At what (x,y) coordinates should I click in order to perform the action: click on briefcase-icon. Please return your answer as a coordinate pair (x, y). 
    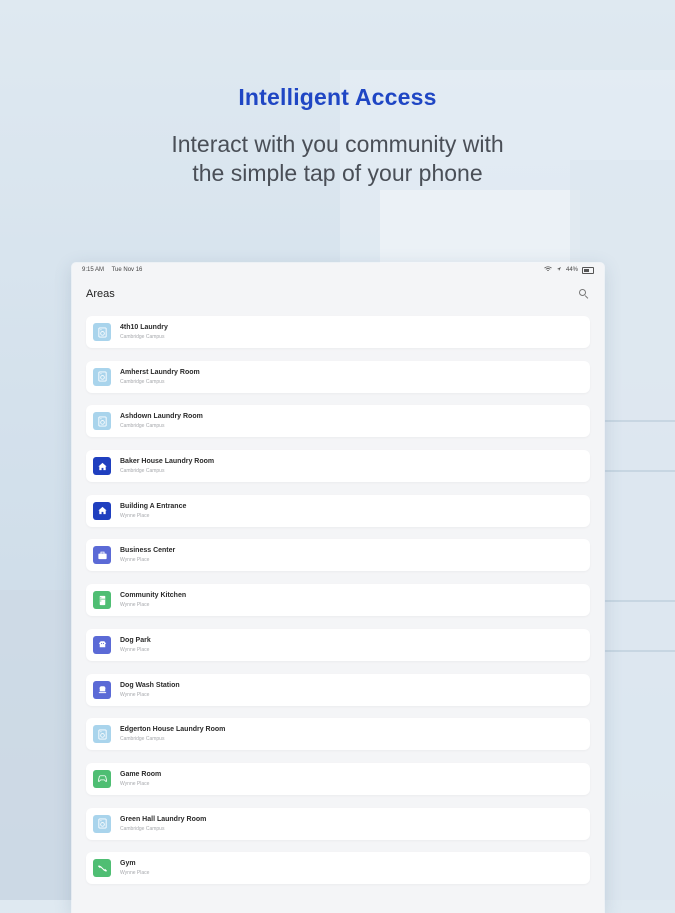
    Looking at the image, I should click on (102, 555).